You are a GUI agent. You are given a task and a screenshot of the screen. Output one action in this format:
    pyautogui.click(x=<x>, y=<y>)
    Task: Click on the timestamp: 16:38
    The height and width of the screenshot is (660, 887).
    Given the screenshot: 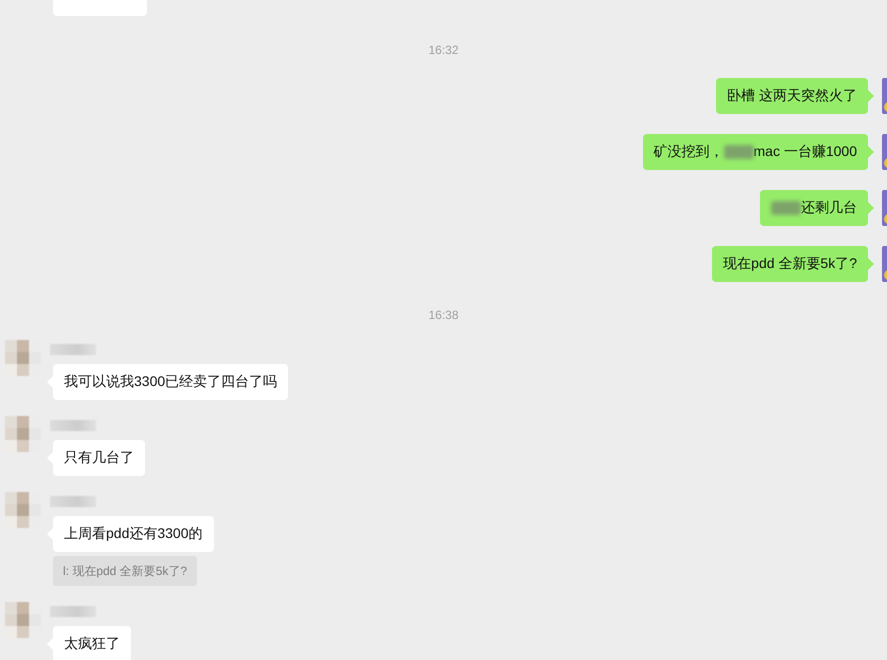 What is the action you would take?
    pyautogui.click(x=443, y=315)
    